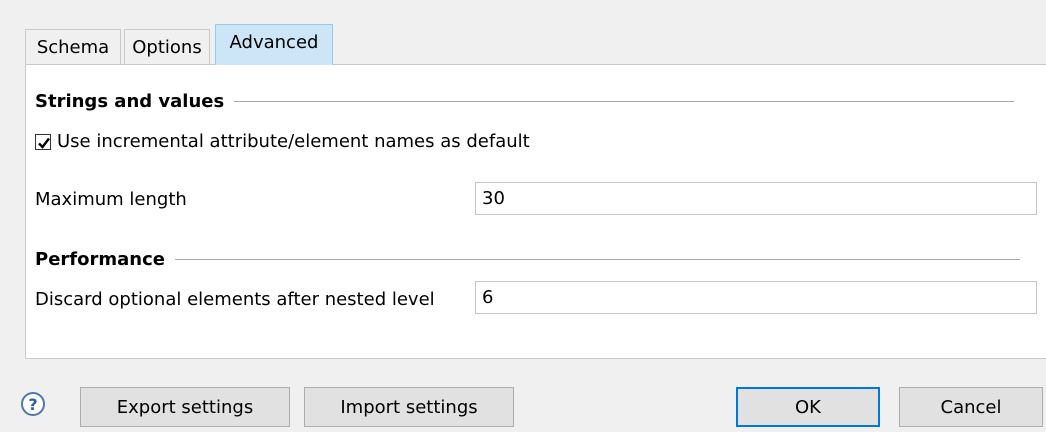  I want to click on export-settings-button: Export settings, so click(185, 407).